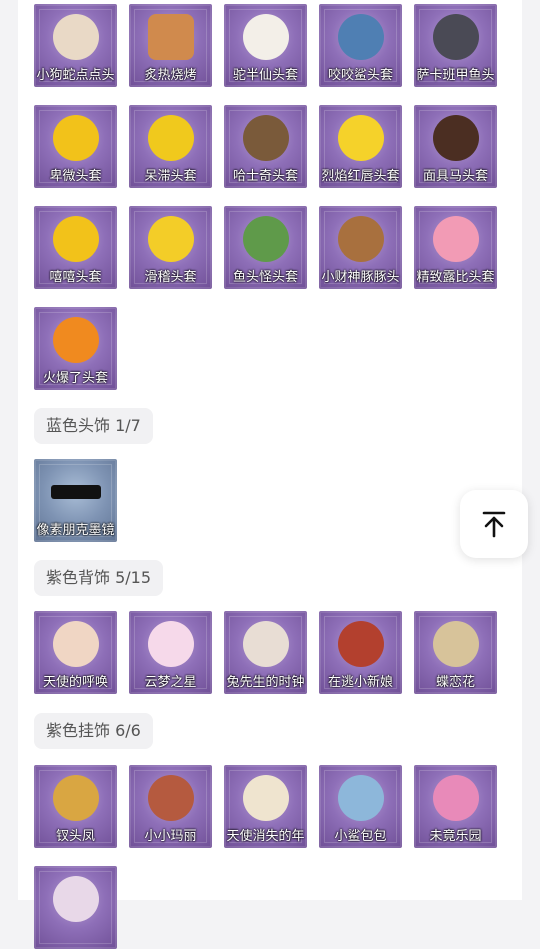 This screenshot has height=949, width=540. Describe the element at coordinates (360, 277) in the screenshot. I see `item-name: 小财神豚豚头` at that location.